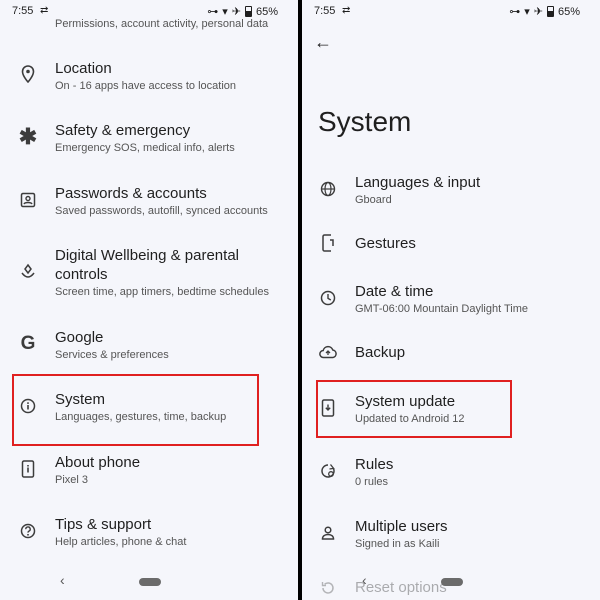 Image resolution: width=600 pixels, height=600 pixels. I want to click on system-item-multiple-users: Multiple users Signed in as Kaili, so click(451, 536).